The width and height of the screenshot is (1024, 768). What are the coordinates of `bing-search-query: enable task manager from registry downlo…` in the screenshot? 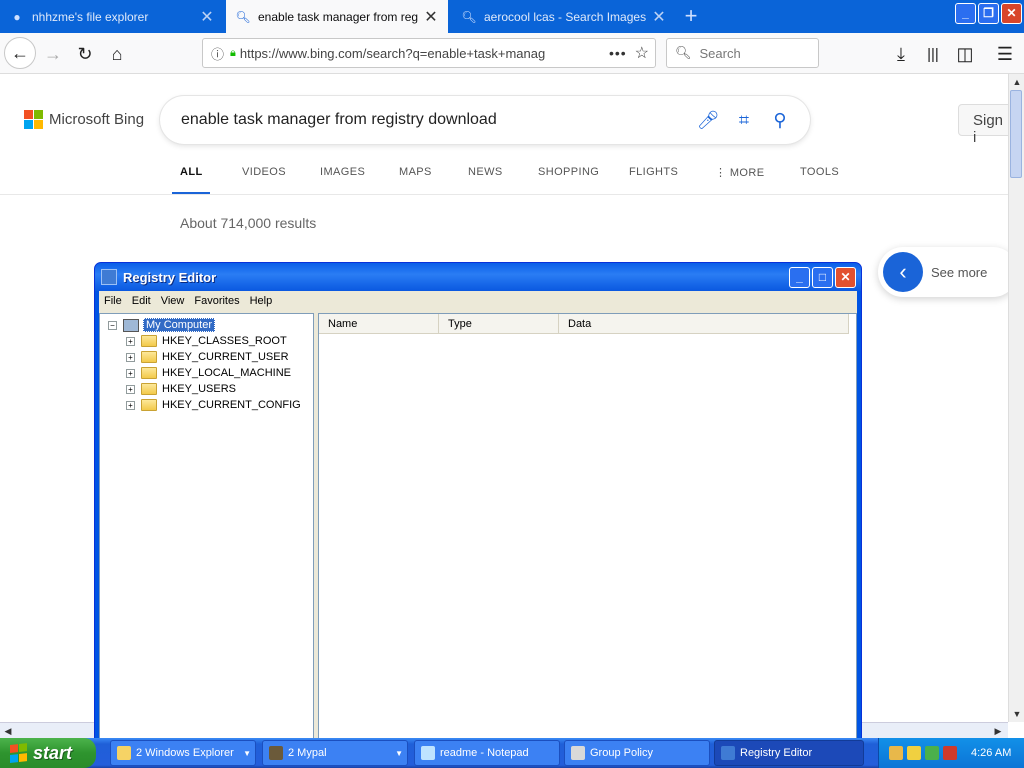 It's located at (437, 120).